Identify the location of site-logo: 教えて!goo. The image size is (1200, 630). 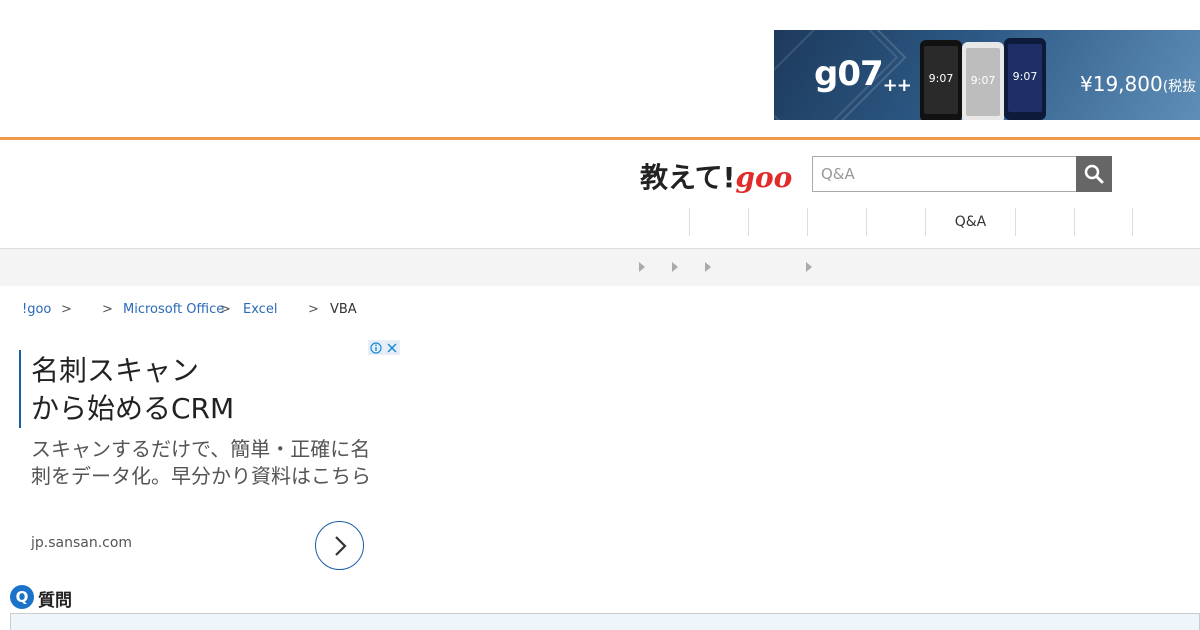
(716, 176).